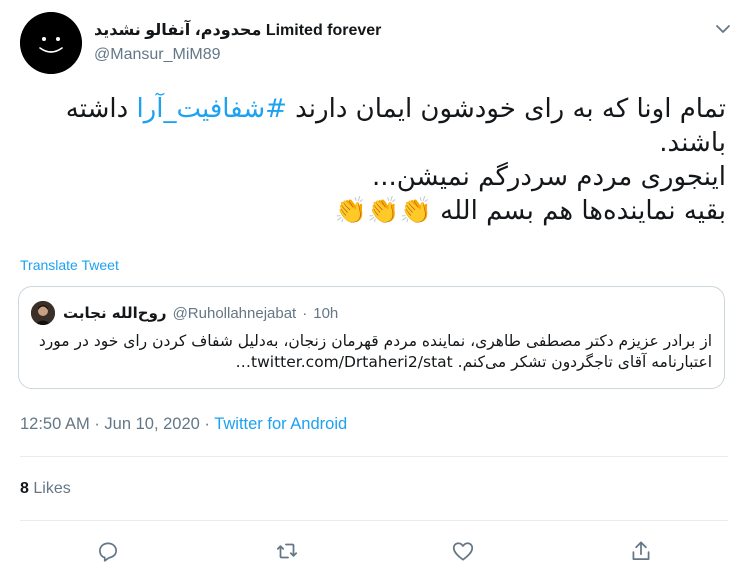  What do you see at coordinates (24, 488) in the screenshot?
I see `likes-count: 8` at bounding box center [24, 488].